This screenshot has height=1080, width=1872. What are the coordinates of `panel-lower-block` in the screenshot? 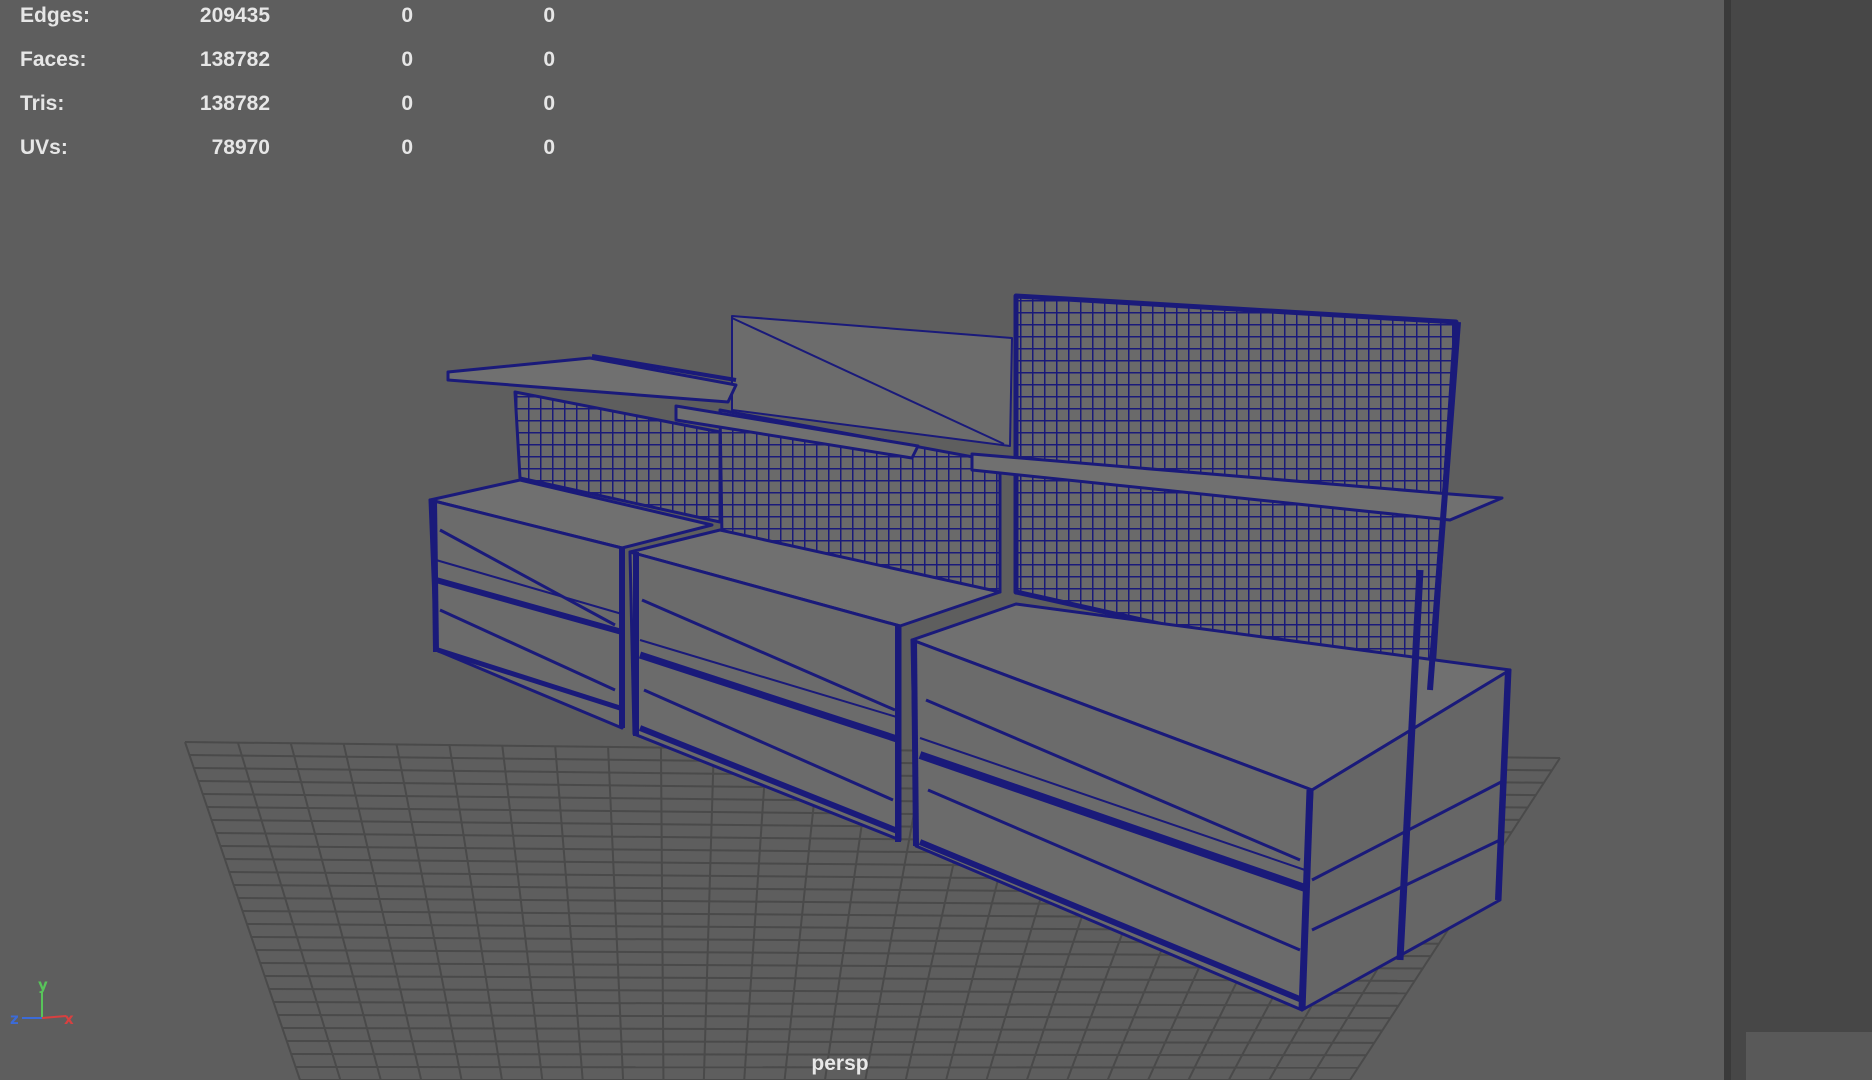 It's located at (1809, 1056).